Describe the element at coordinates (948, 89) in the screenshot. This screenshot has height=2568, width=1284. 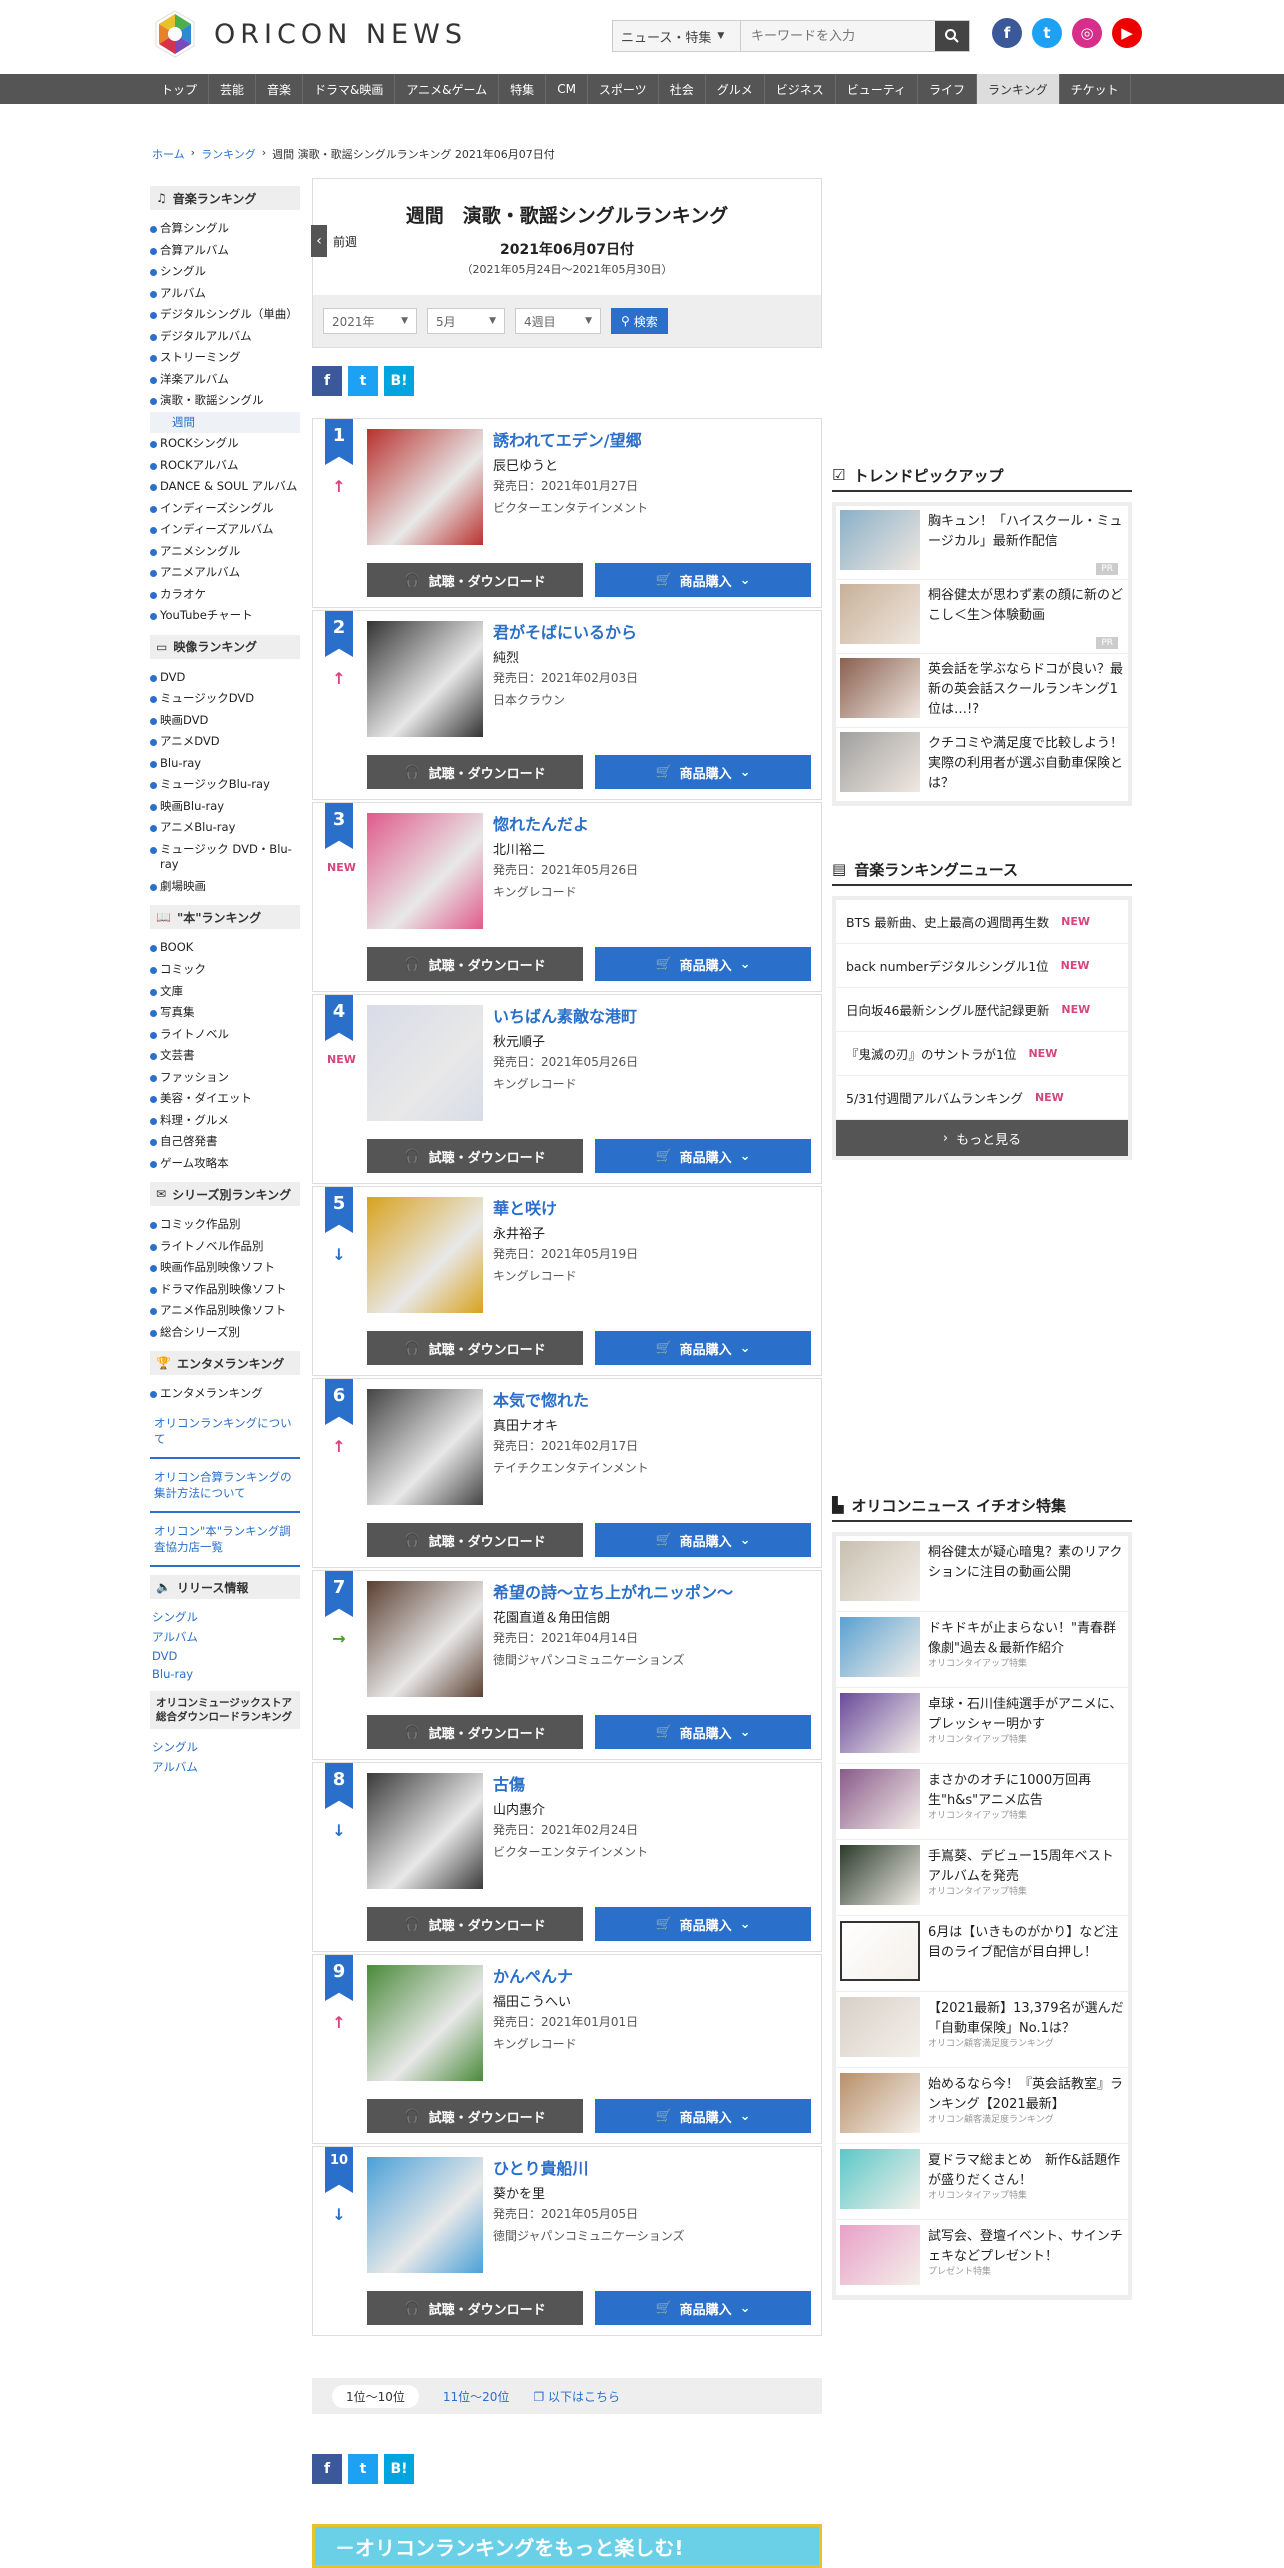
I see `nav-item: ライフ` at that location.